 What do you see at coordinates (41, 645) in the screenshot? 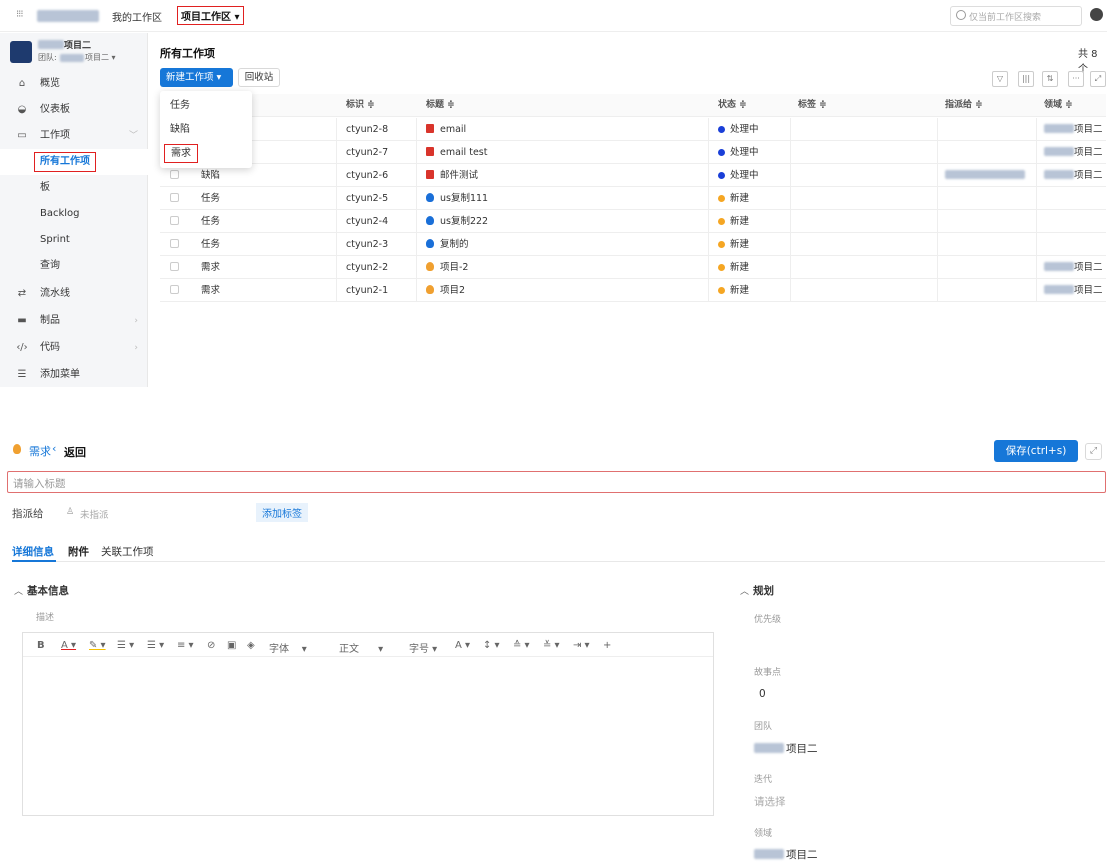
I see `bold-icon: B` at bounding box center [41, 645].